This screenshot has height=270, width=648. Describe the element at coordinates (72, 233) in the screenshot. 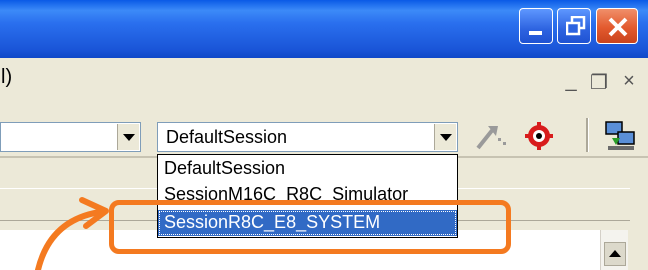

I see `annotation-arrow-icon` at that location.